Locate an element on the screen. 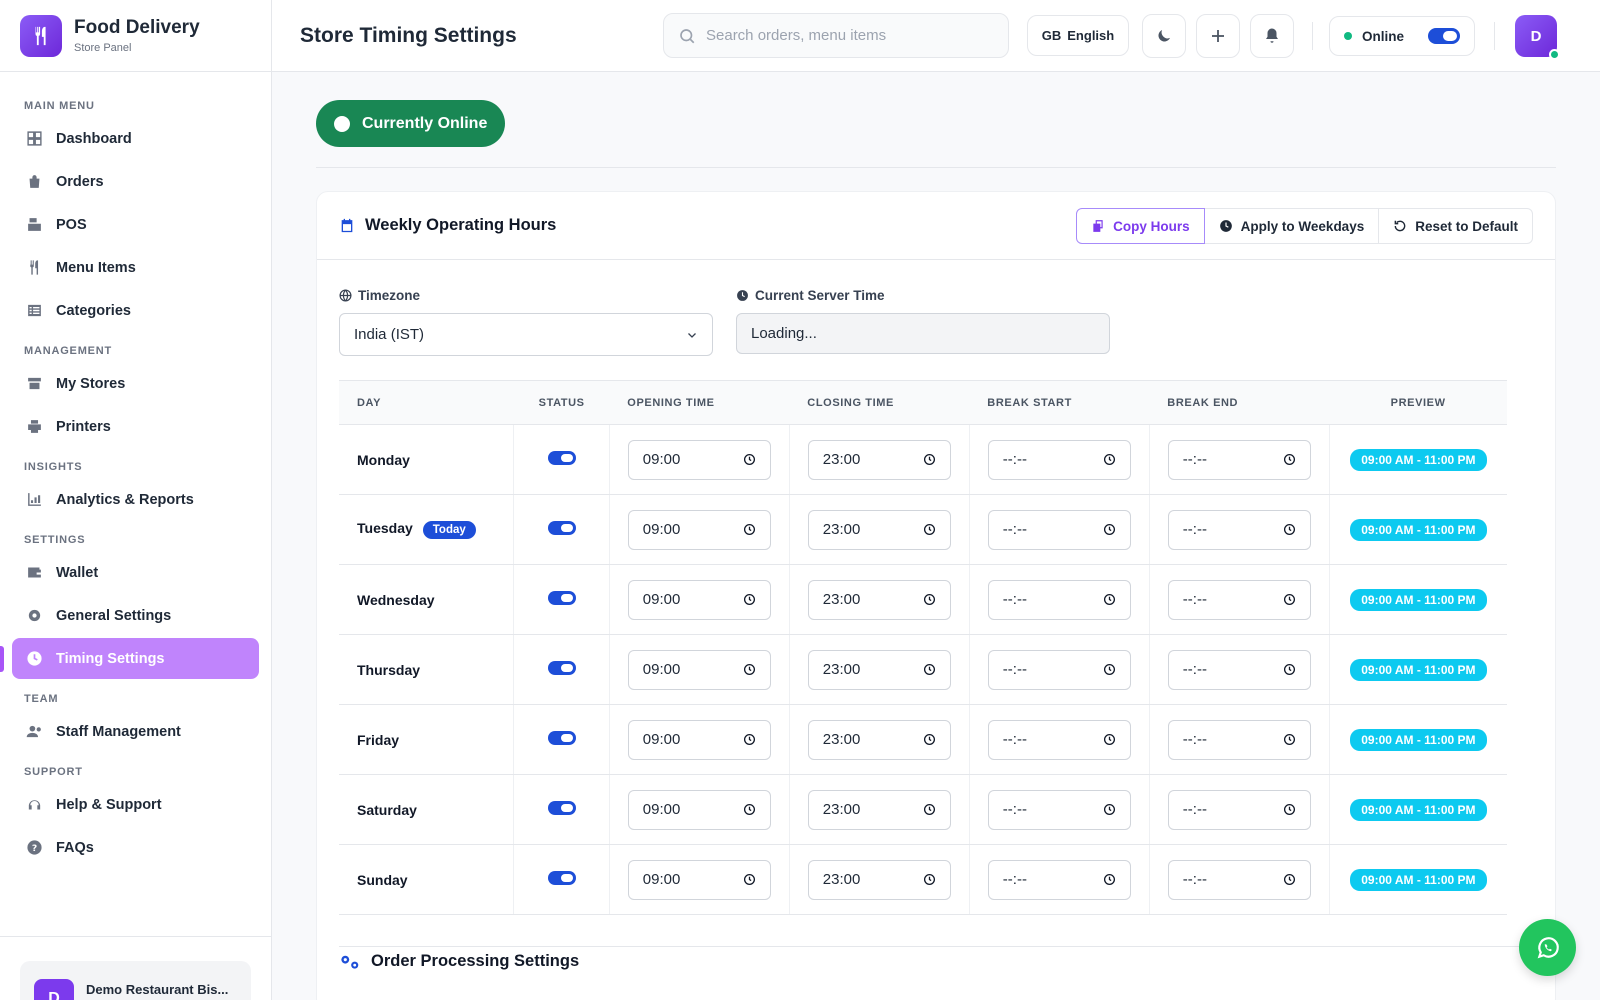 Image resolution: width=1600 pixels, height=1000 pixels. sidebar-item-orders: Orders is located at coordinates (135, 181).